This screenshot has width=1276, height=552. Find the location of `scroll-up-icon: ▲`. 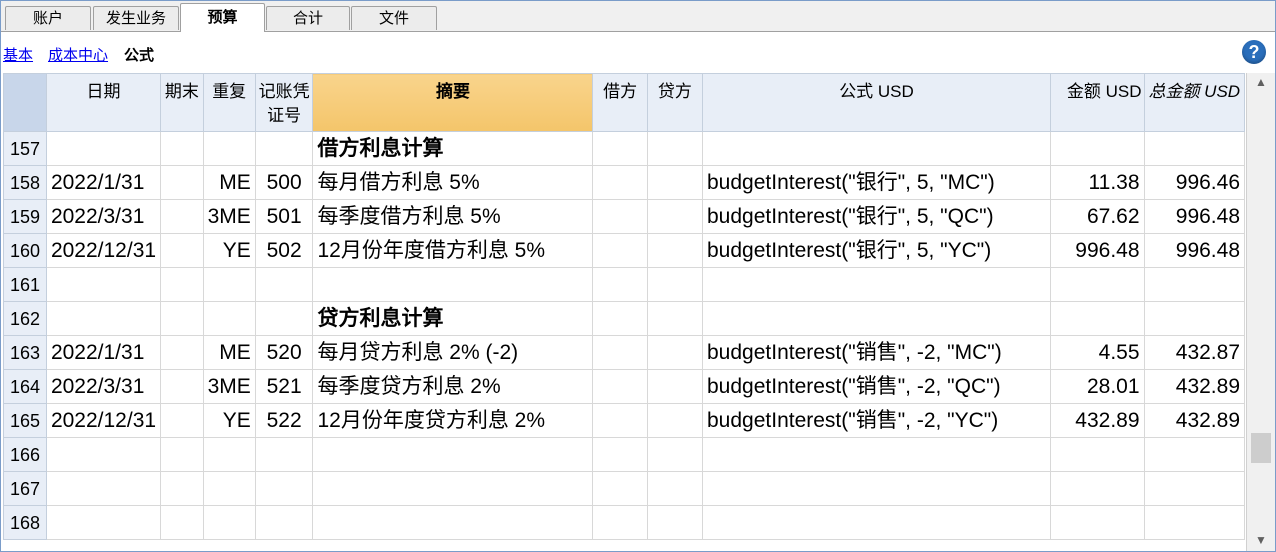

scroll-up-icon: ▲ is located at coordinates (1261, 82).